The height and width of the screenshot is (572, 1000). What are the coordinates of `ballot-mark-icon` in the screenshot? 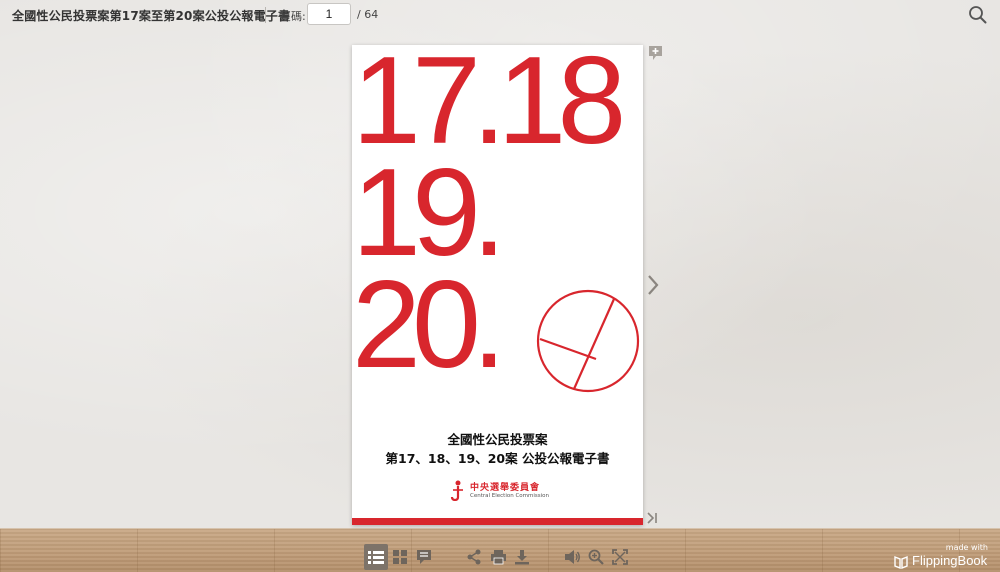 It's located at (588, 341).